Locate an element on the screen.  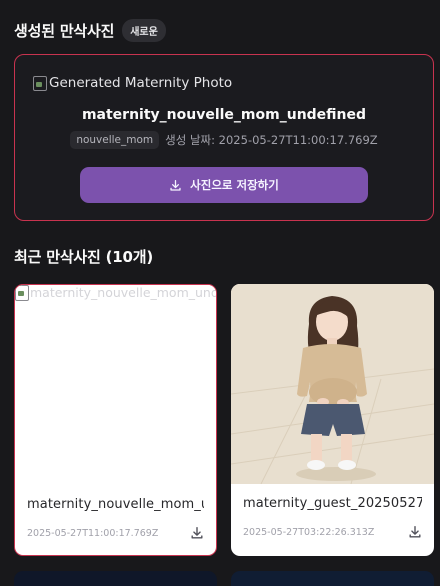
save-photo-label: 사진으로 저장하기 is located at coordinates (234, 185).